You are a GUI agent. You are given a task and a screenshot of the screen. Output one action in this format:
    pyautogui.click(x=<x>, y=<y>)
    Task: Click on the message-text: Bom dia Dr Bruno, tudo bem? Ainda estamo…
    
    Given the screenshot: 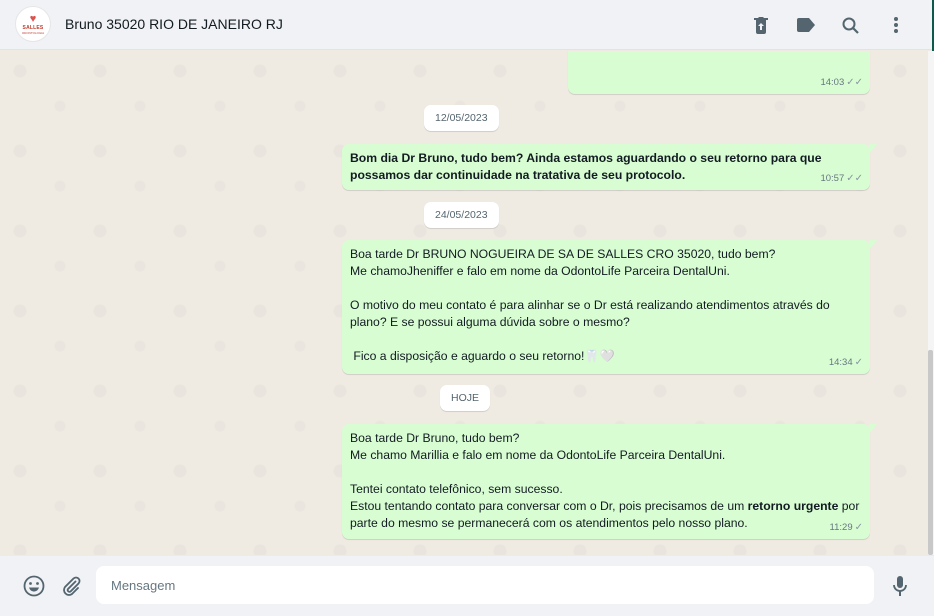 What is the action you would take?
    pyautogui.click(x=587, y=166)
    